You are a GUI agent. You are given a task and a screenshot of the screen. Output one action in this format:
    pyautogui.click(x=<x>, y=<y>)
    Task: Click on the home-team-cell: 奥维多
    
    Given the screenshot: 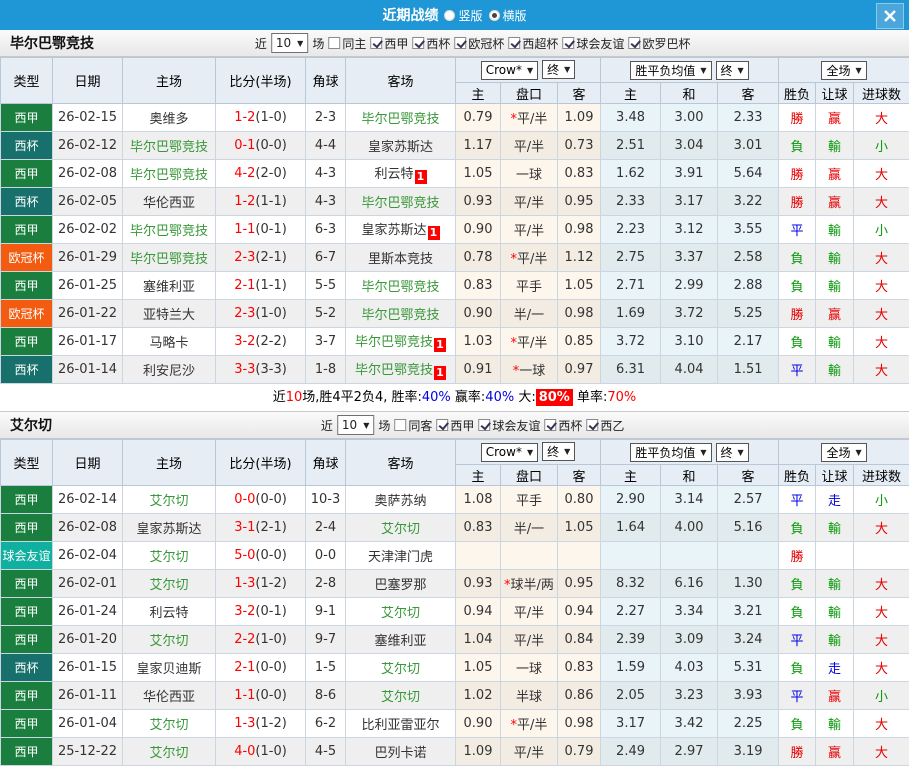 What is the action you would take?
    pyautogui.click(x=169, y=118)
    